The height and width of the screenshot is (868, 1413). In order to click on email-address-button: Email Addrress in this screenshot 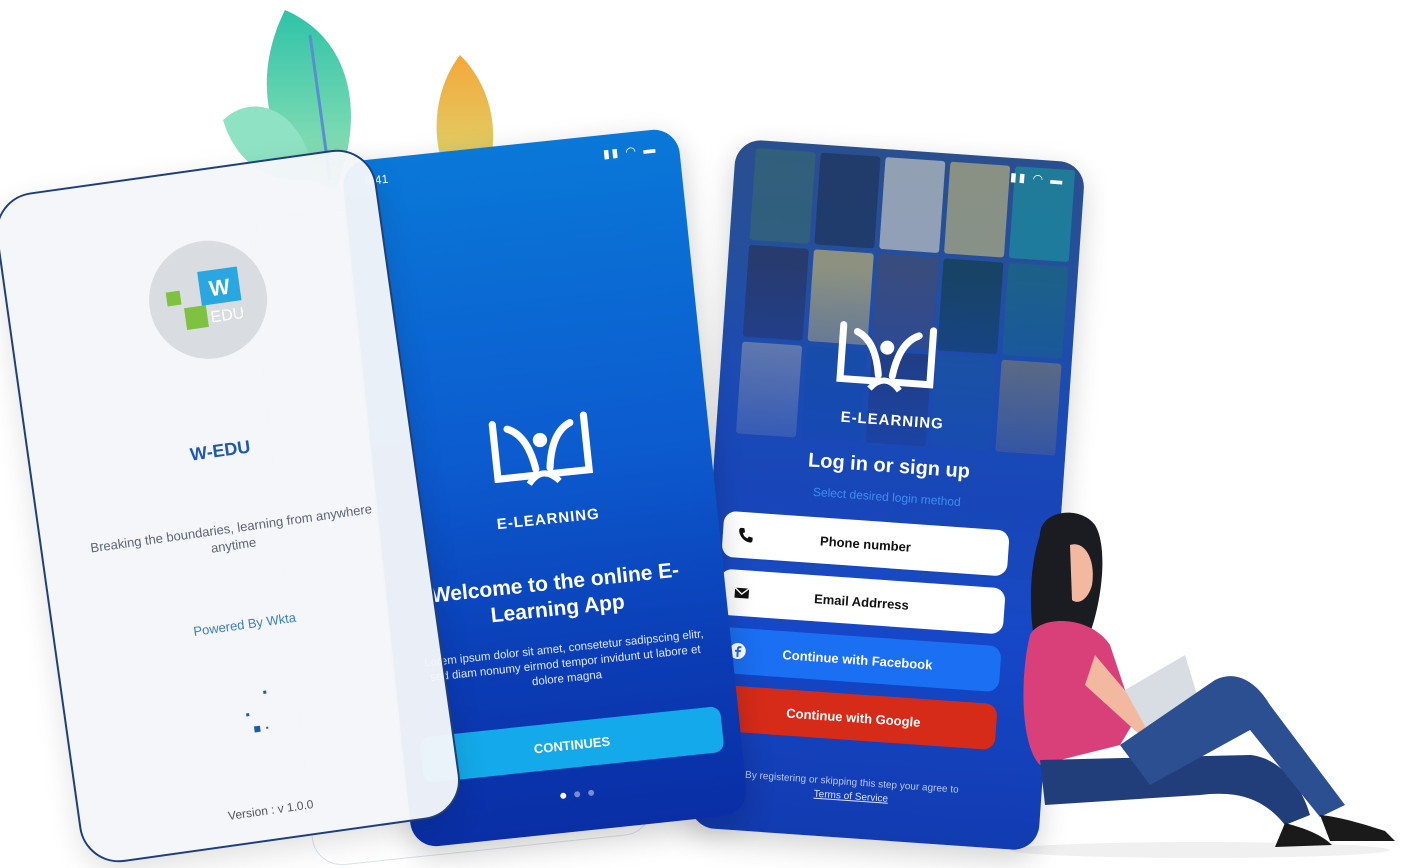, I will do `click(861, 601)`.